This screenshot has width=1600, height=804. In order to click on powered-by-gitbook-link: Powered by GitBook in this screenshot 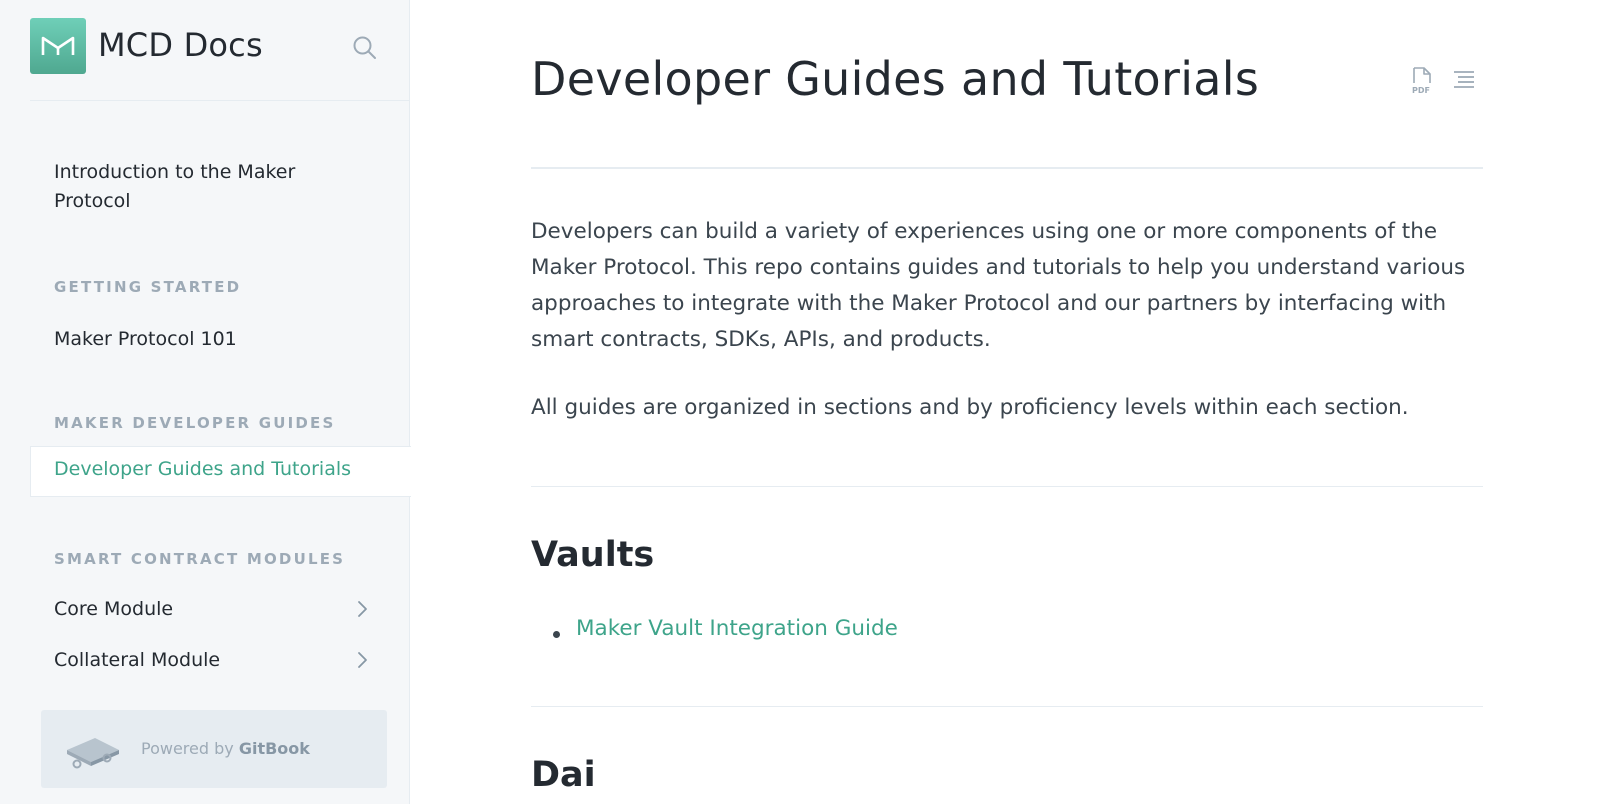, I will do `click(214, 749)`.